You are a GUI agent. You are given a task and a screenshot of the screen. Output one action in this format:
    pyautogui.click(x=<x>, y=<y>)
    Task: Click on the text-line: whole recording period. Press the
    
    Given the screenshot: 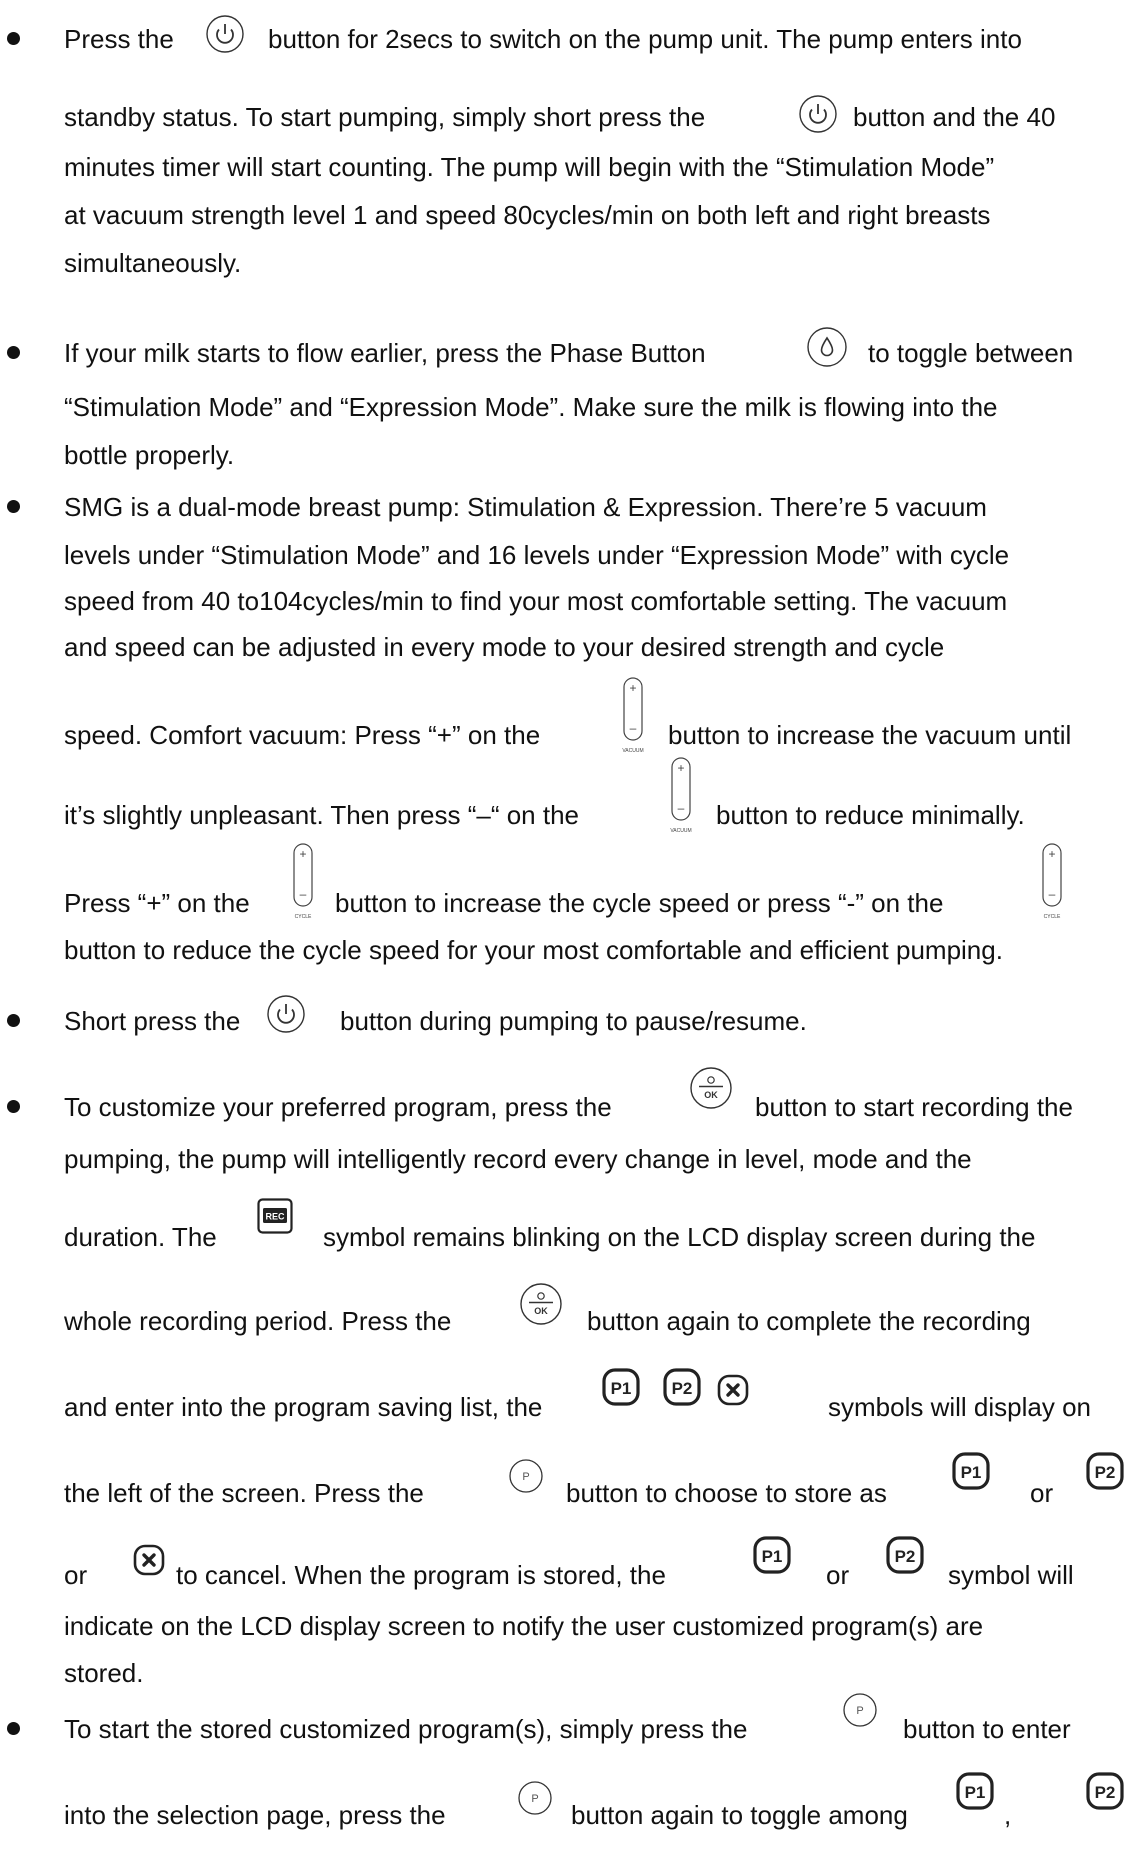 What is the action you would take?
    pyautogui.click(x=258, y=1321)
    